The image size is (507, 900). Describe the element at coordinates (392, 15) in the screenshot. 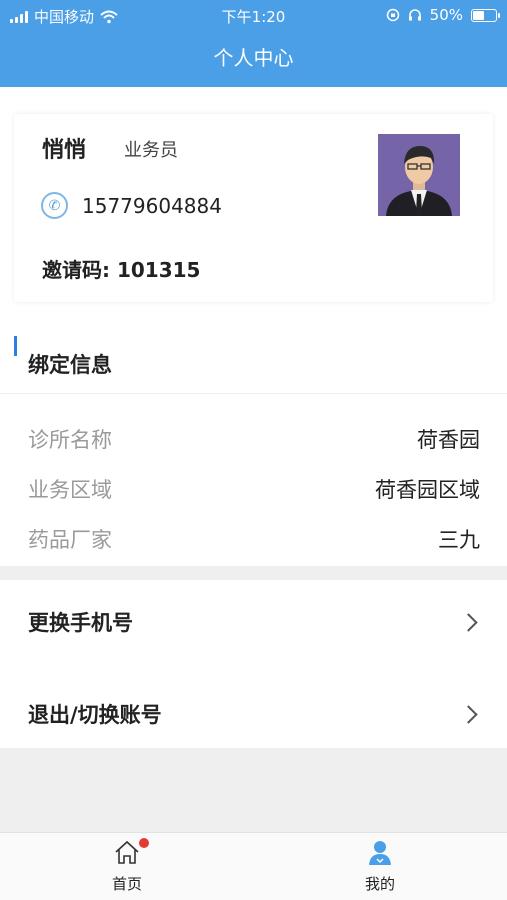

I see `rotation-lock-icon` at that location.